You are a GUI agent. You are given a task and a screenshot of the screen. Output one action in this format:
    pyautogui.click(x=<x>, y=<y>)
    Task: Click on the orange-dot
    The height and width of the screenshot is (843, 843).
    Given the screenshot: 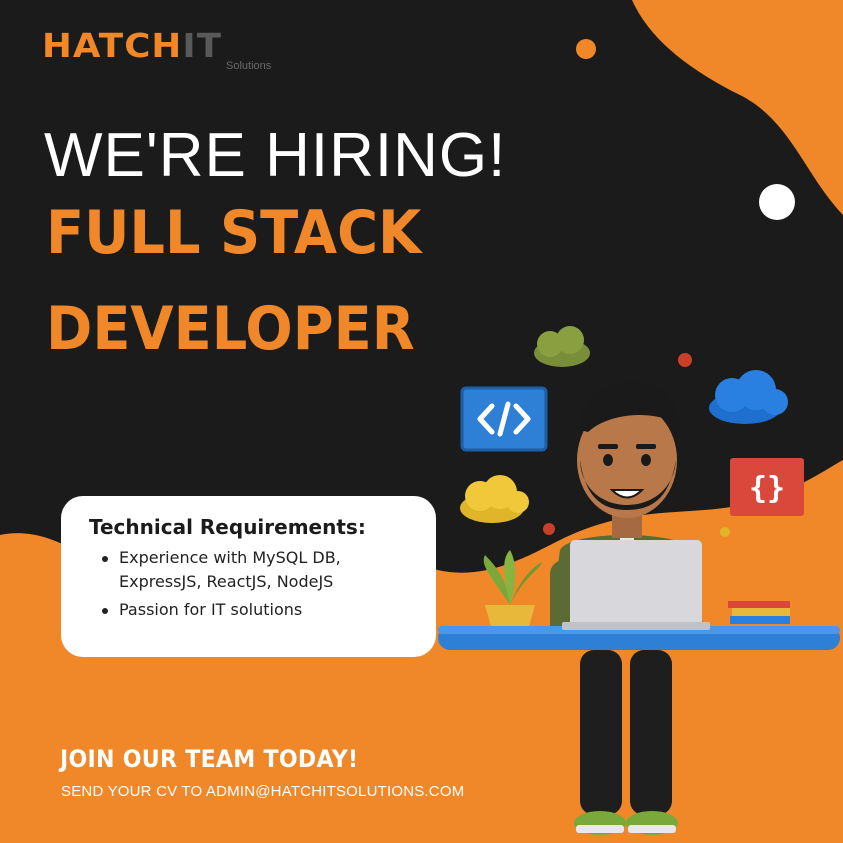 What is the action you would take?
    pyautogui.click(x=586, y=49)
    